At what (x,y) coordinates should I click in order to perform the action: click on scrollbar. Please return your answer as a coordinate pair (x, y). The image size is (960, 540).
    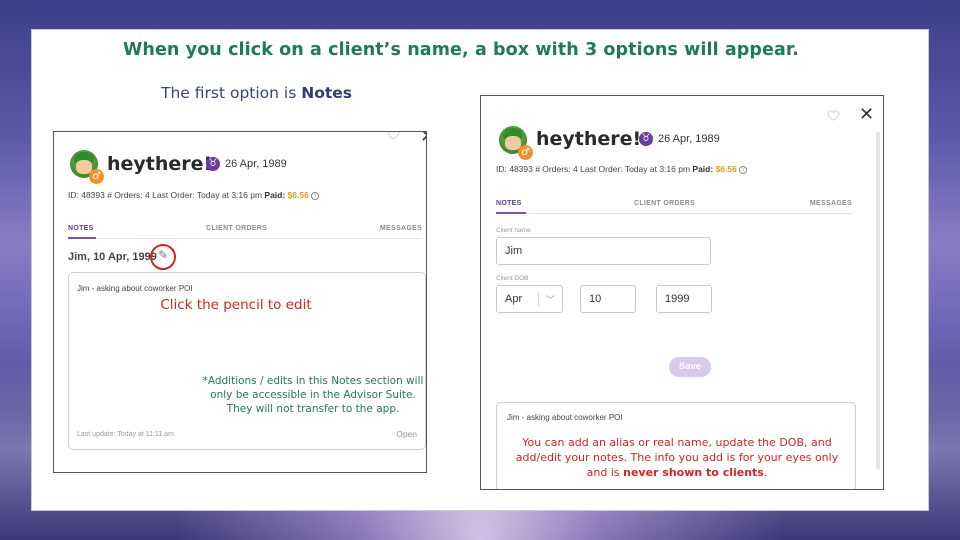
    Looking at the image, I should click on (878, 301).